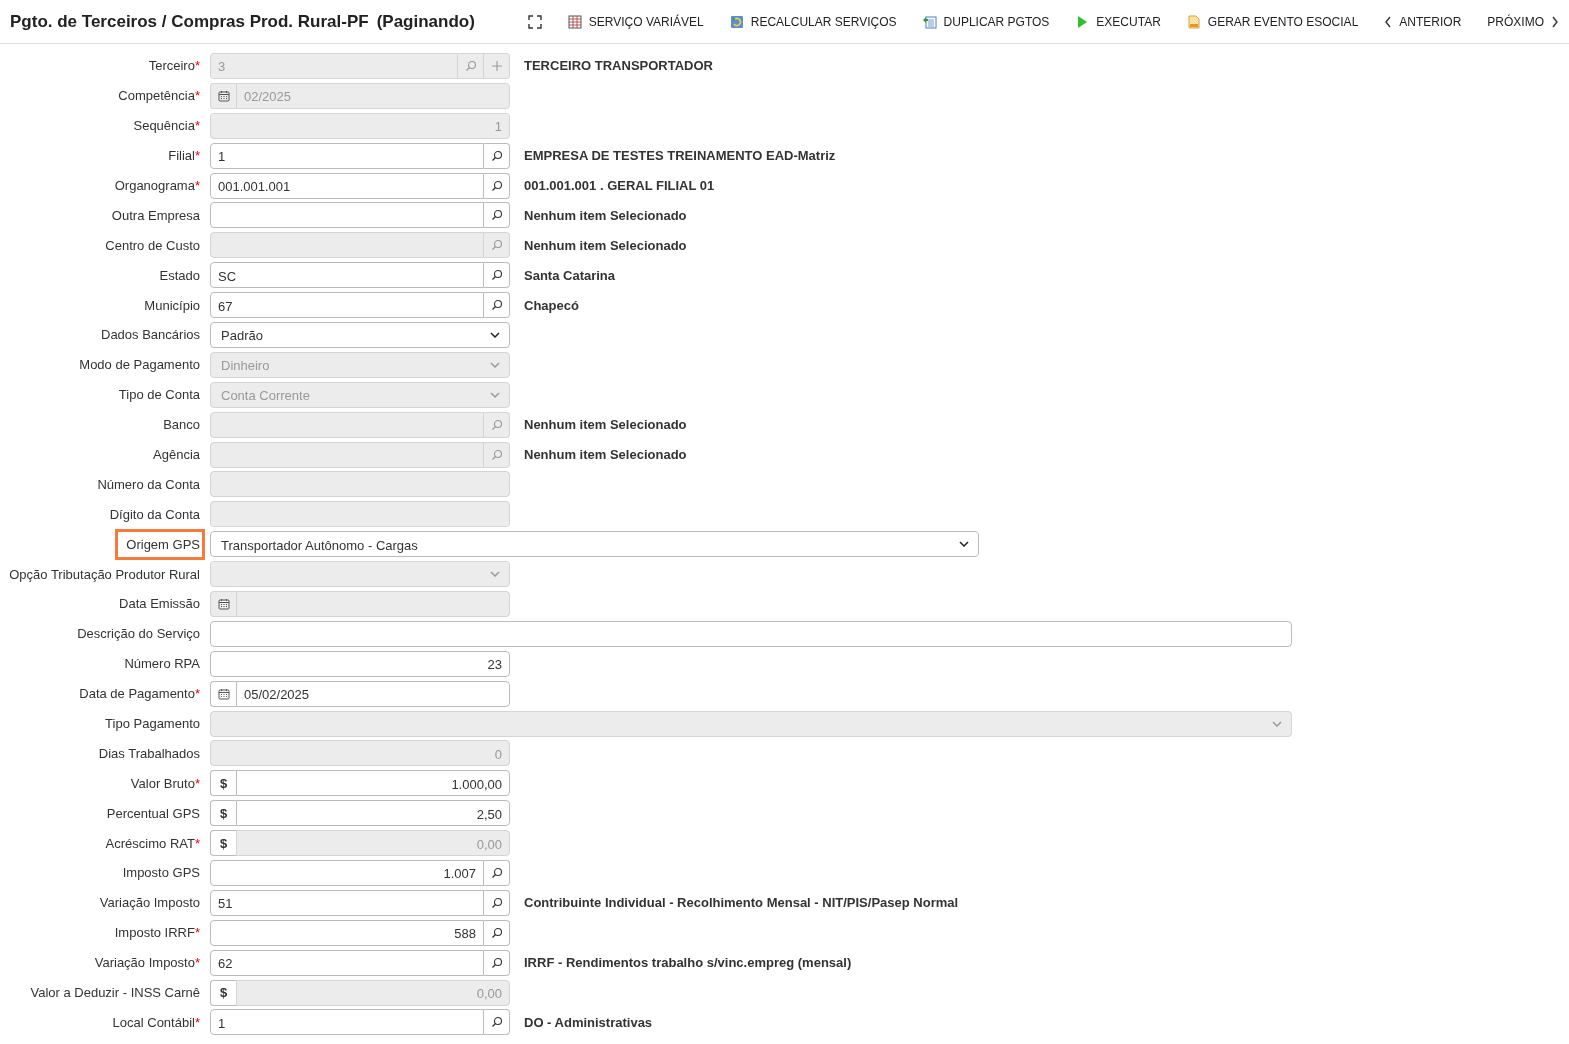  Describe the element at coordinates (347, 873) in the screenshot. I see `text-field: 1.007` at that location.